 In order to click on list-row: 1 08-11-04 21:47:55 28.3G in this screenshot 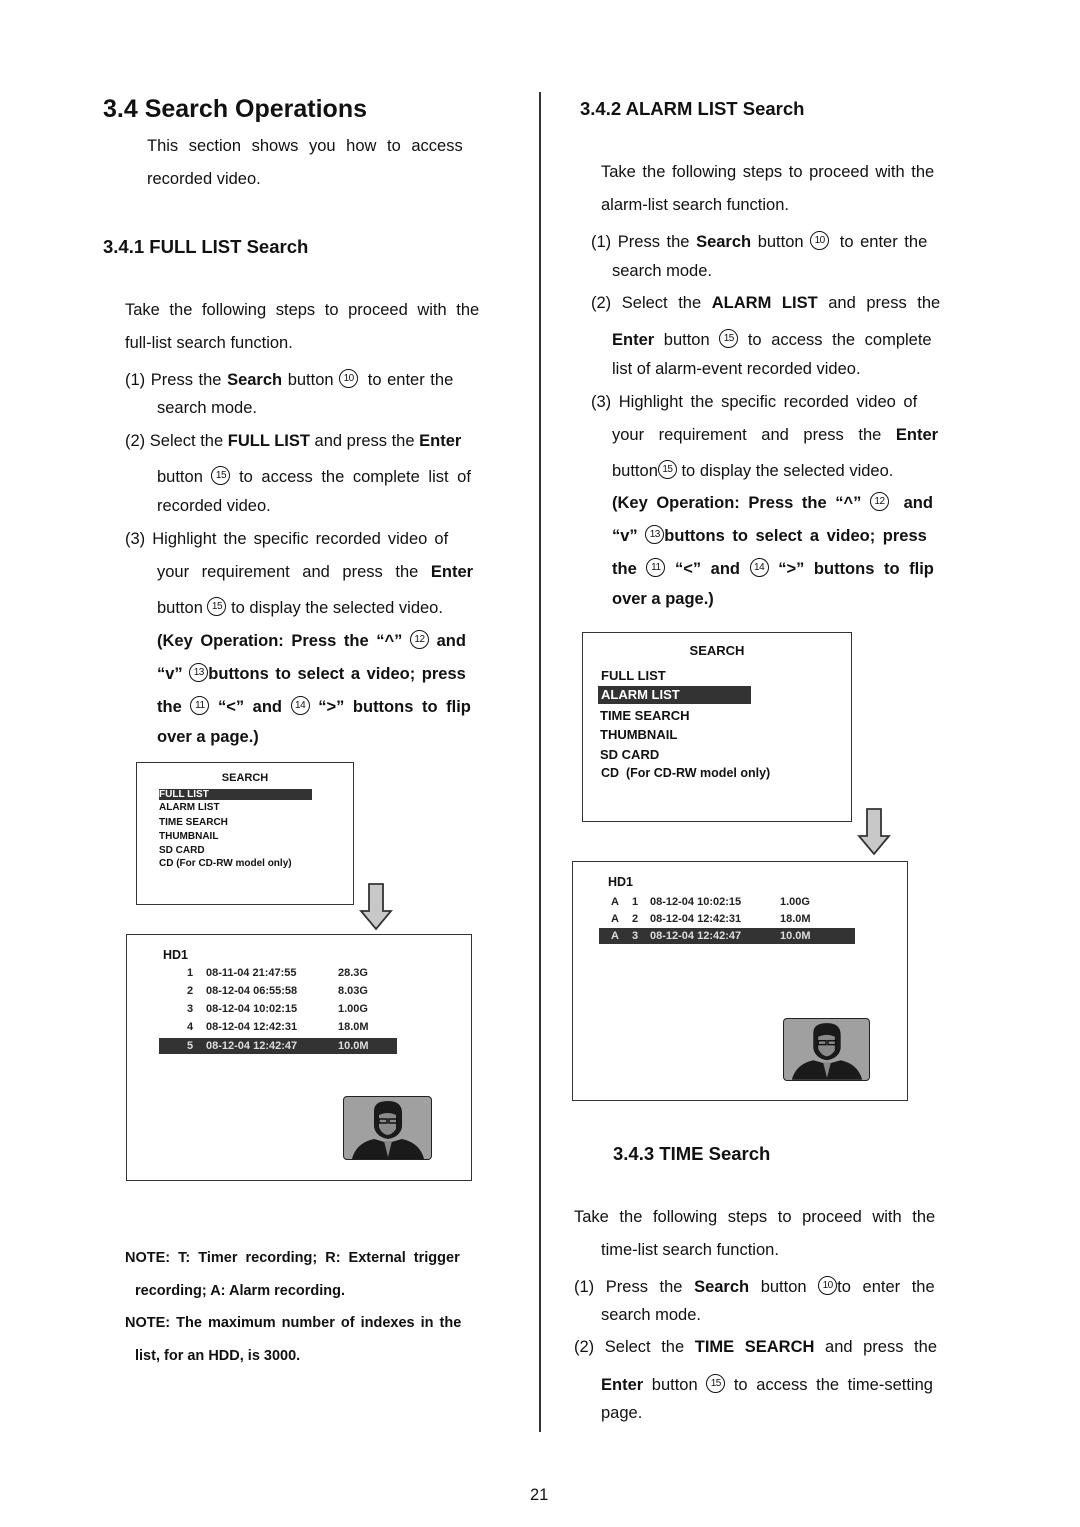, I will do `click(278, 973)`.